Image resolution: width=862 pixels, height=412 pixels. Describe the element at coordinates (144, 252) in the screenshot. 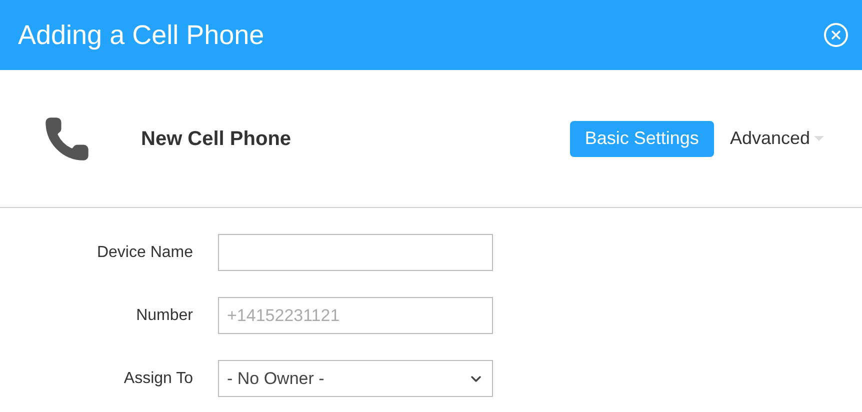

I see `field-label: Device Name` at that location.